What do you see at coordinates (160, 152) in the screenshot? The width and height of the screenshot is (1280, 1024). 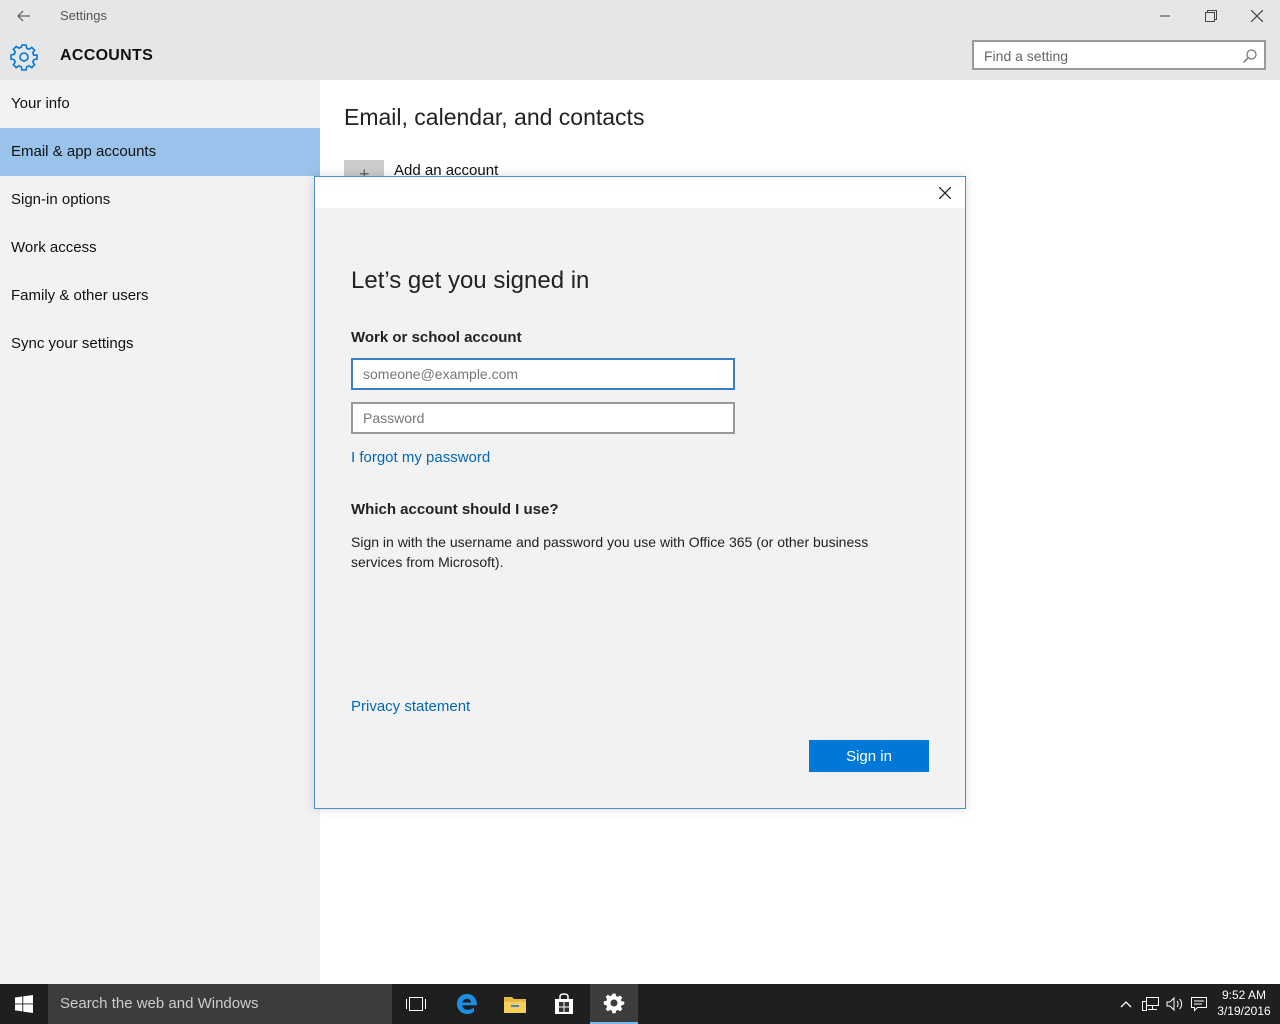 I see `sidebar-item-email-app-accounts: Email & app accounts` at bounding box center [160, 152].